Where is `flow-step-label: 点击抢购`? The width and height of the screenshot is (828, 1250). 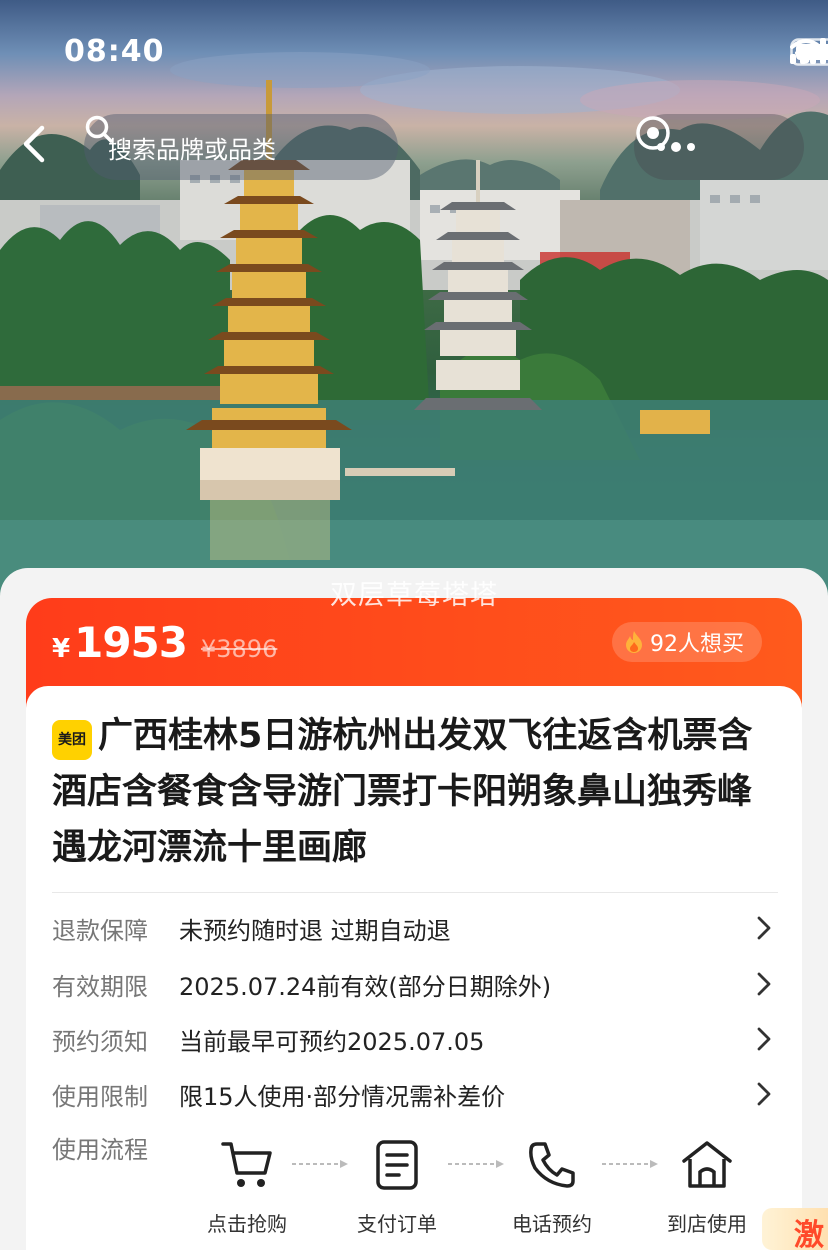
flow-step-label: 点击抢购 is located at coordinates (247, 1224).